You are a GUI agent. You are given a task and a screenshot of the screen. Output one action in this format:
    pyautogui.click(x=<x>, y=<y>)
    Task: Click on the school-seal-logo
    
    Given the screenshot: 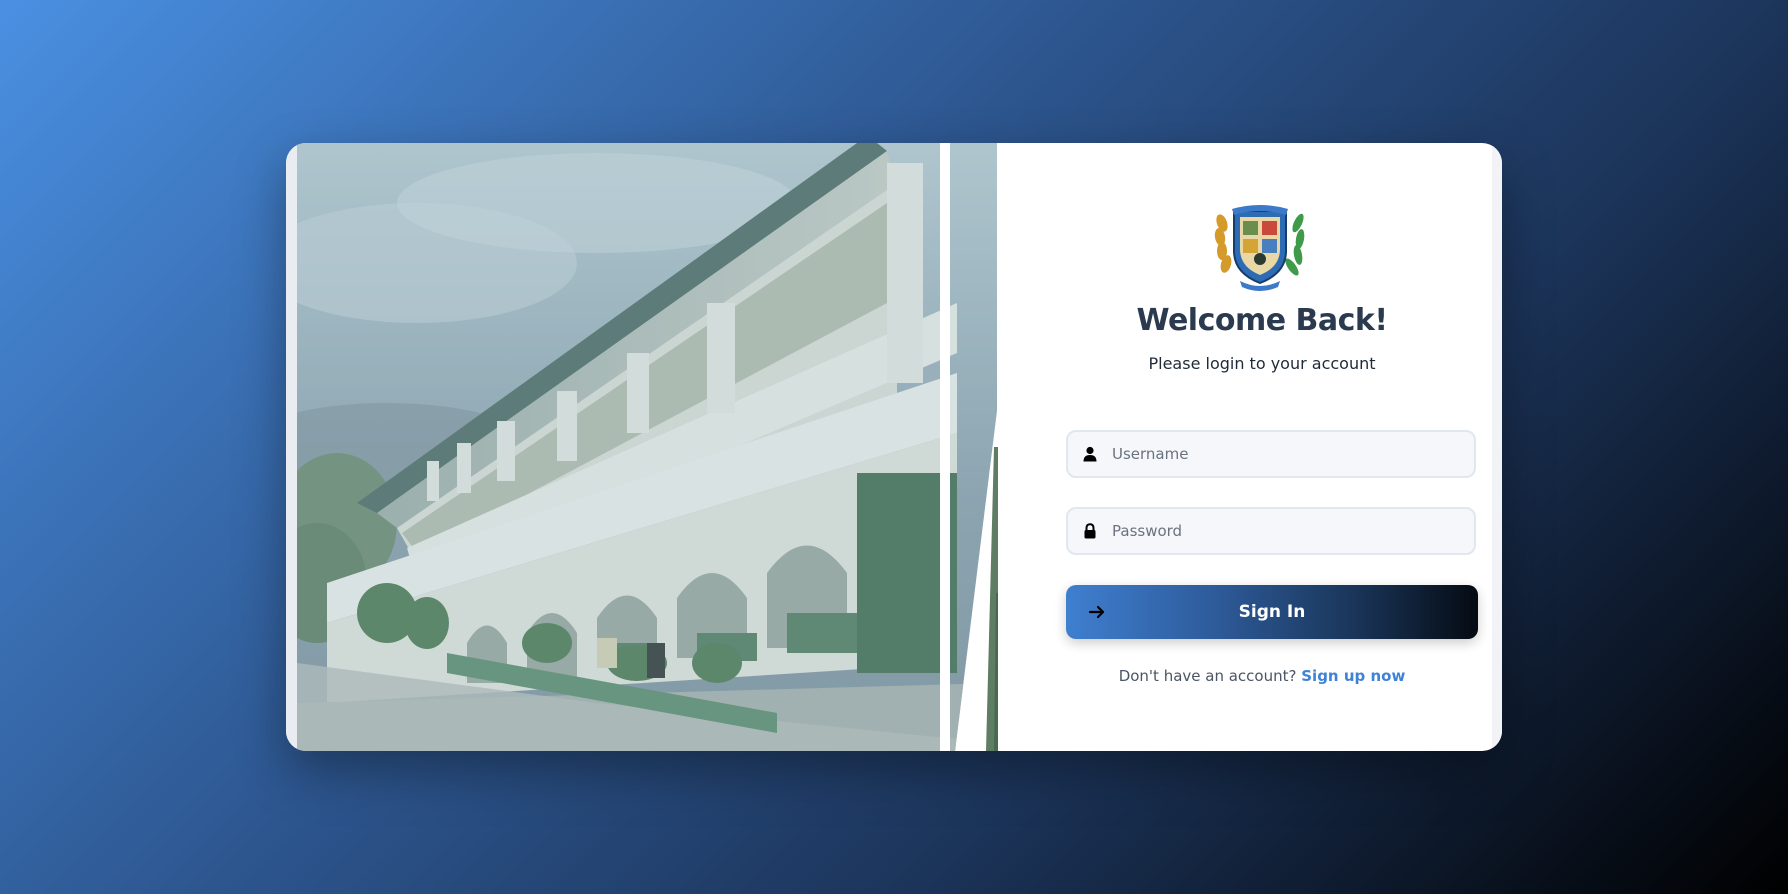 What is the action you would take?
    pyautogui.click(x=1260, y=246)
    